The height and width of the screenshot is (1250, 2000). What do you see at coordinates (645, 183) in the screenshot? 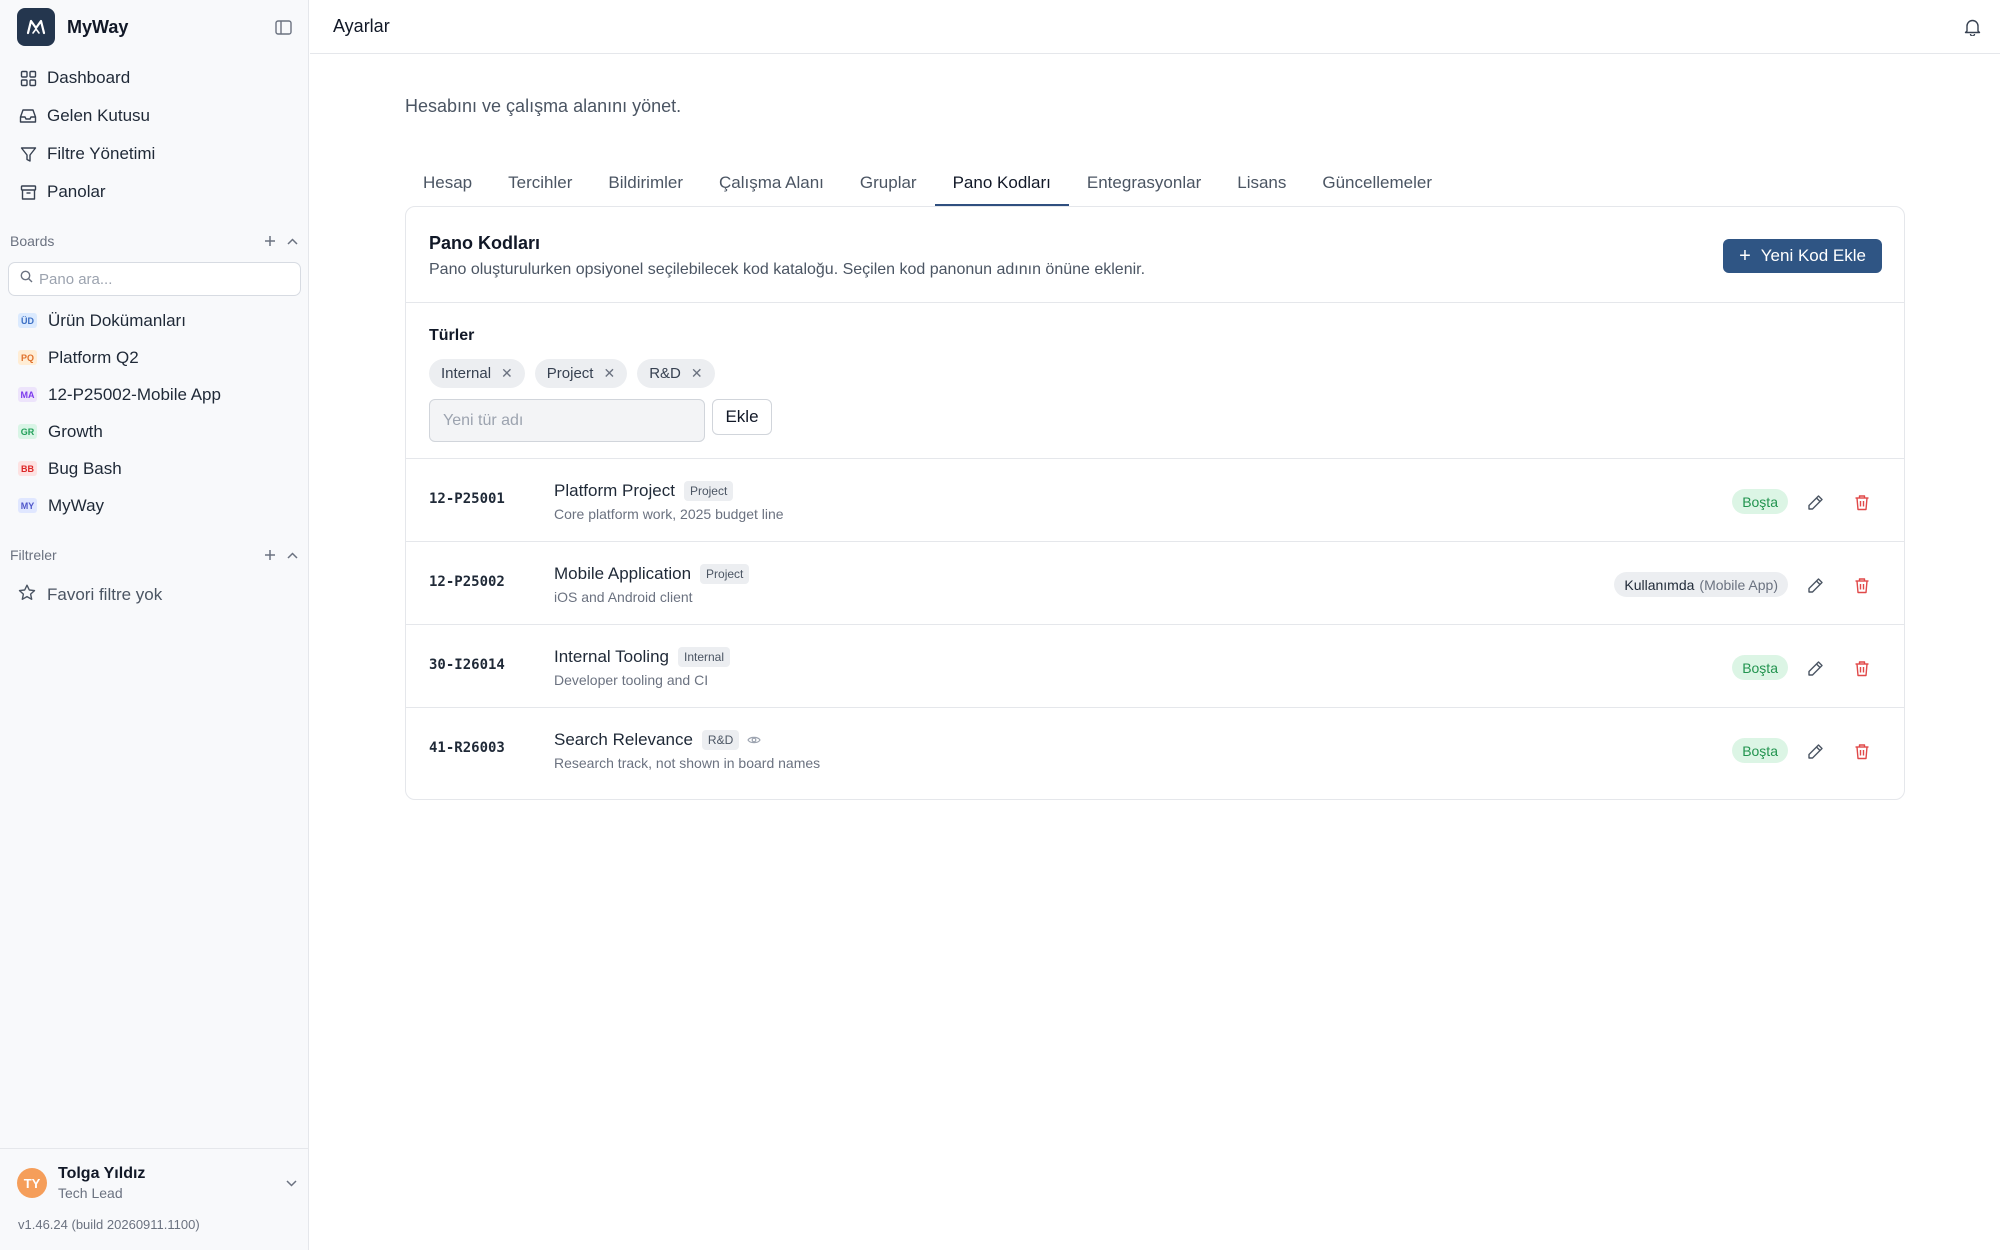
I see `tab-3: Bildirimler` at bounding box center [645, 183].